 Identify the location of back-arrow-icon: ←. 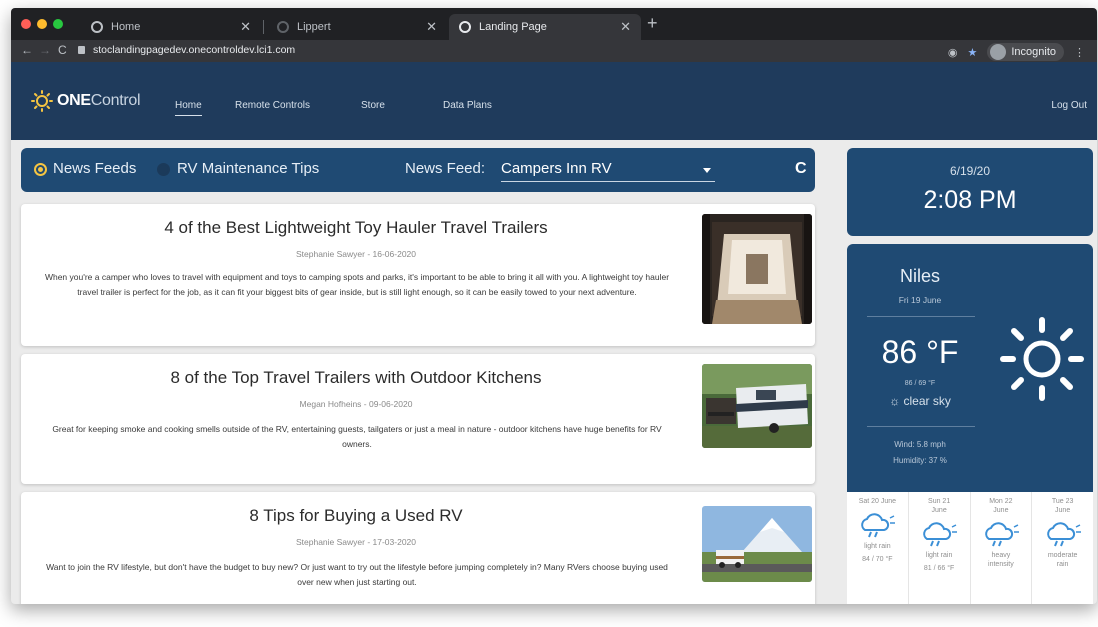
(27, 50).